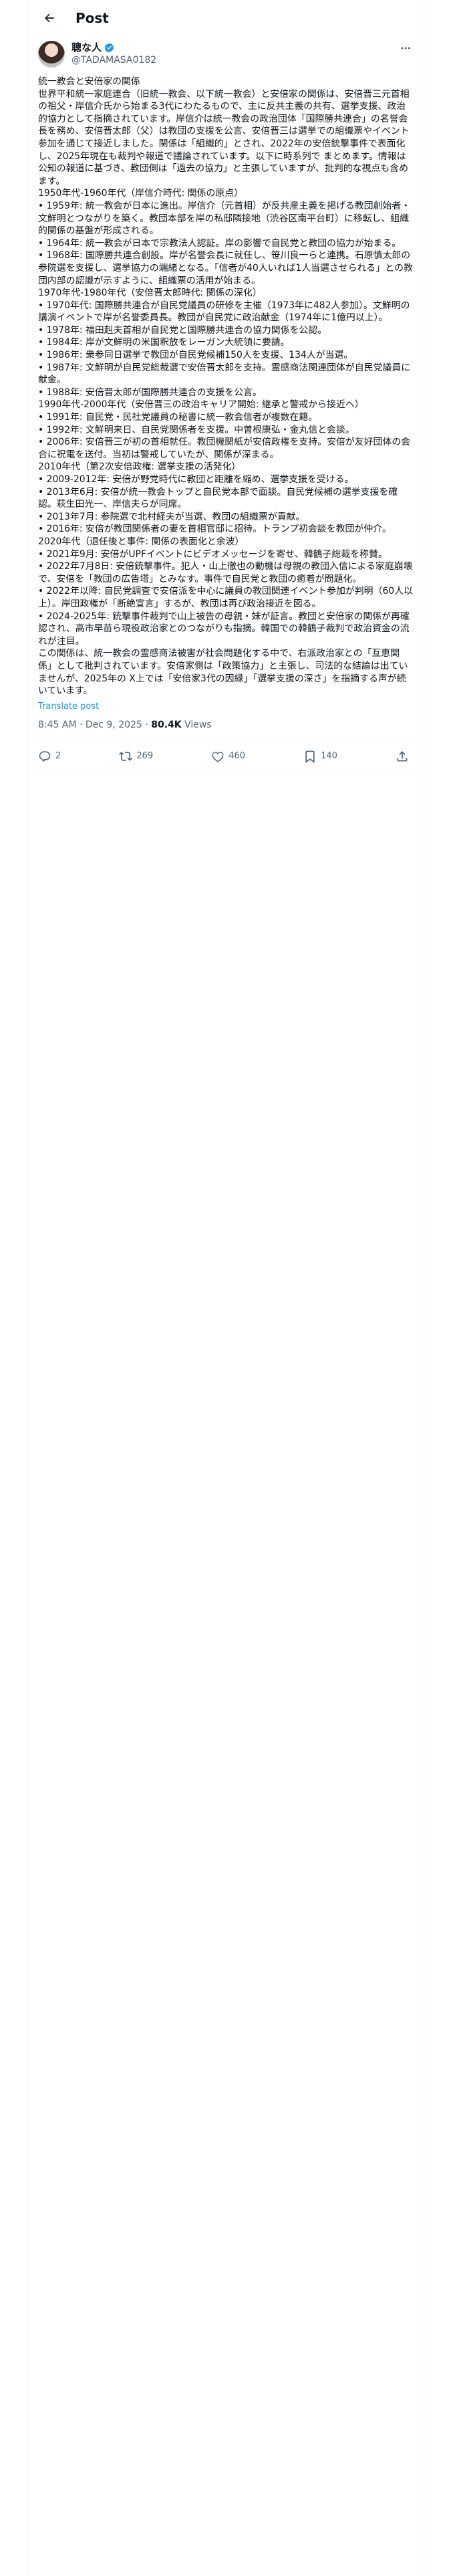 This screenshot has width=451, height=2576. Describe the element at coordinates (237, 756) in the screenshot. I see `like-count: 460` at that location.